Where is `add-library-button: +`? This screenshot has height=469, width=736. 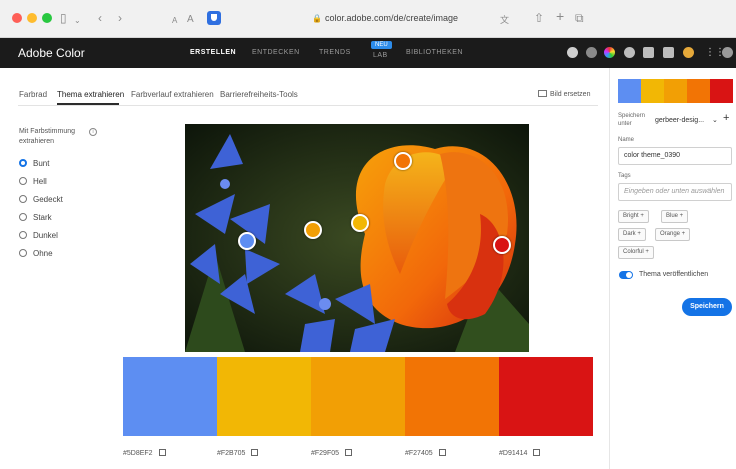 add-library-button: + is located at coordinates (726, 118).